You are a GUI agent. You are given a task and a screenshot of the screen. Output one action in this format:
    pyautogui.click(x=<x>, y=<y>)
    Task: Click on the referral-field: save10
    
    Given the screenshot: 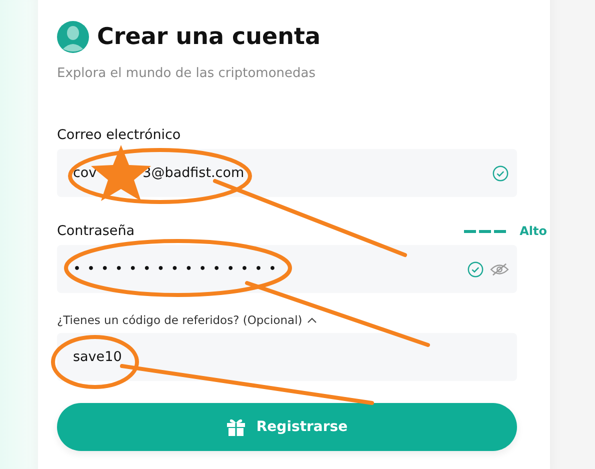 What is the action you would take?
    pyautogui.click(x=287, y=357)
    